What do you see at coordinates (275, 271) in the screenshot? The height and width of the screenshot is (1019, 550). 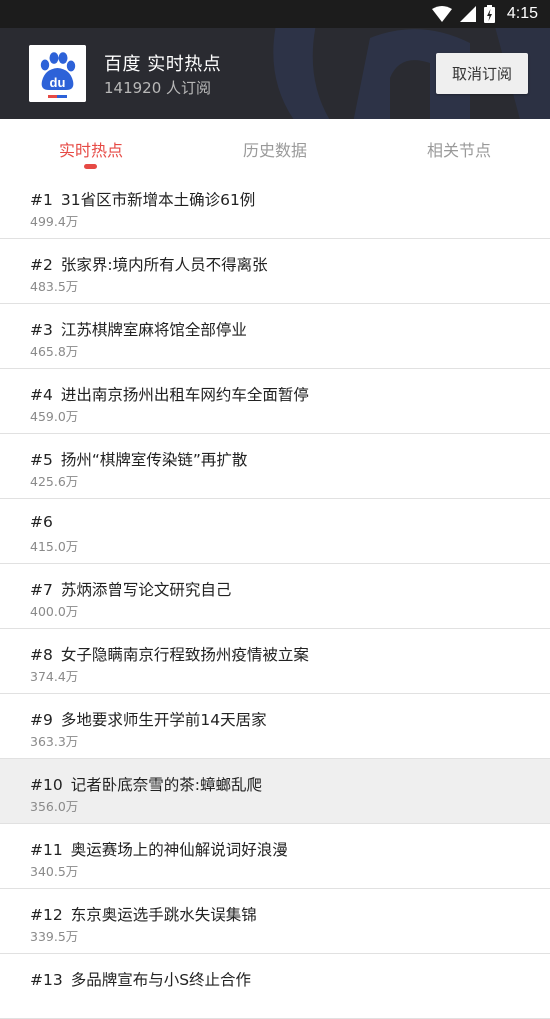 I see `list-item: #2 张家界:境内所有人员不得离张 483.5万` at bounding box center [275, 271].